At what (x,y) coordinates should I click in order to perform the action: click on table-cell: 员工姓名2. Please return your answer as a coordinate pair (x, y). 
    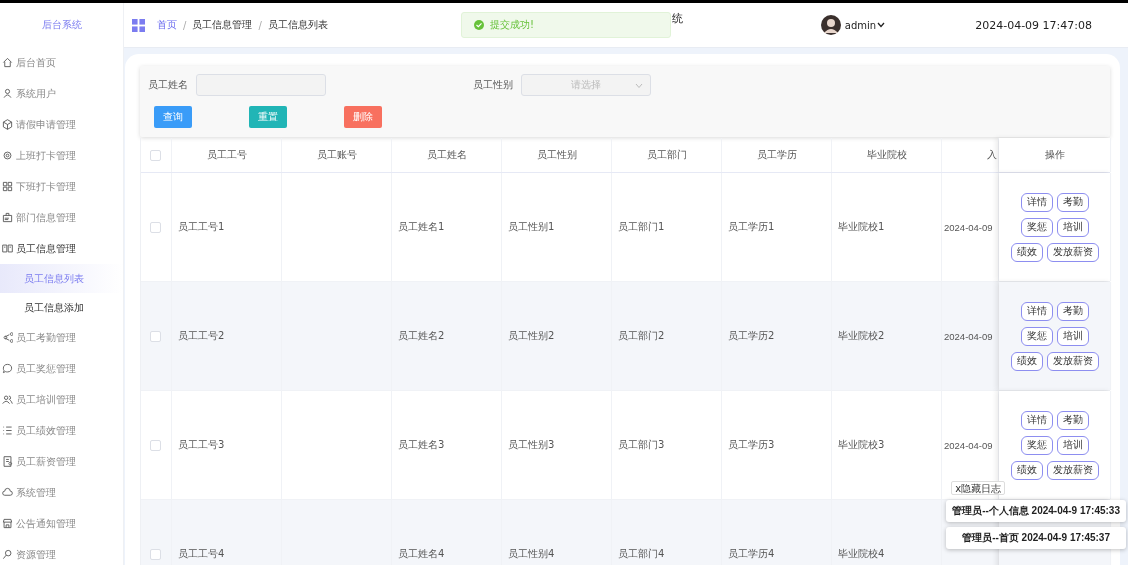
    Looking at the image, I should click on (421, 336).